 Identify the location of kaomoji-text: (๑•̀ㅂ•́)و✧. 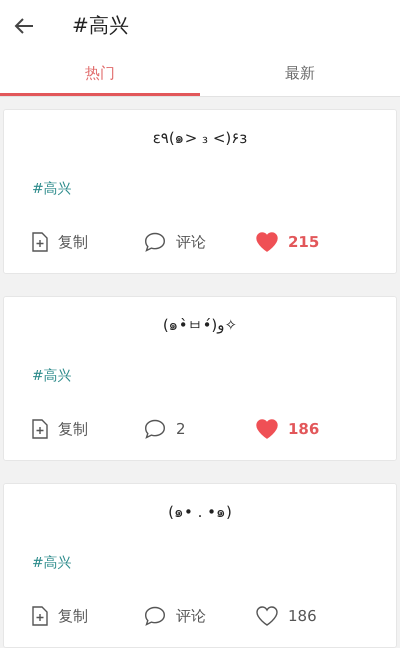
(200, 325).